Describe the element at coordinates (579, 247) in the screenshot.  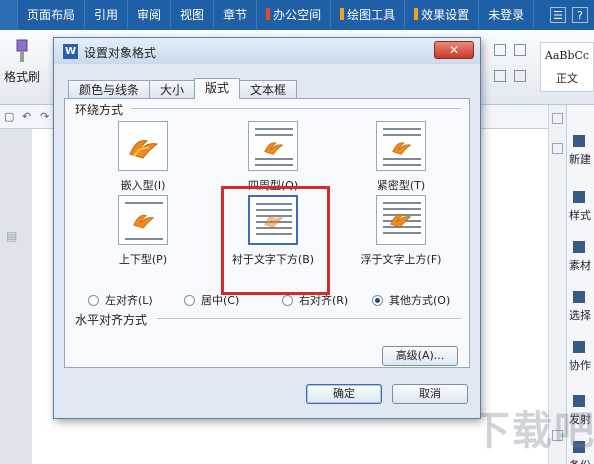
I see `materials-icon` at that location.